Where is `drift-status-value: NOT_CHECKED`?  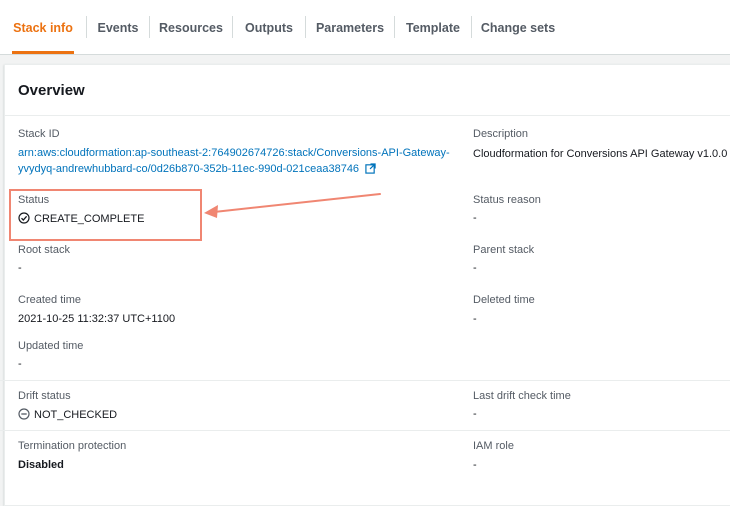
drift-status-value: NOT_CHECKED is located at coordinates (67, 414).